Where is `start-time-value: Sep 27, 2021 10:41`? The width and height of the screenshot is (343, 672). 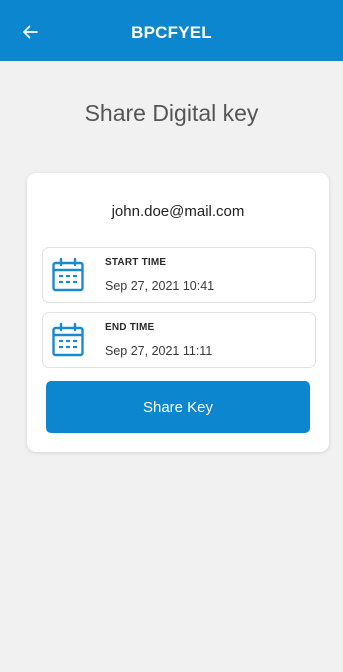 start-time-value: Sep 27, 2021 10:41 is located at coordinates (160, 286).